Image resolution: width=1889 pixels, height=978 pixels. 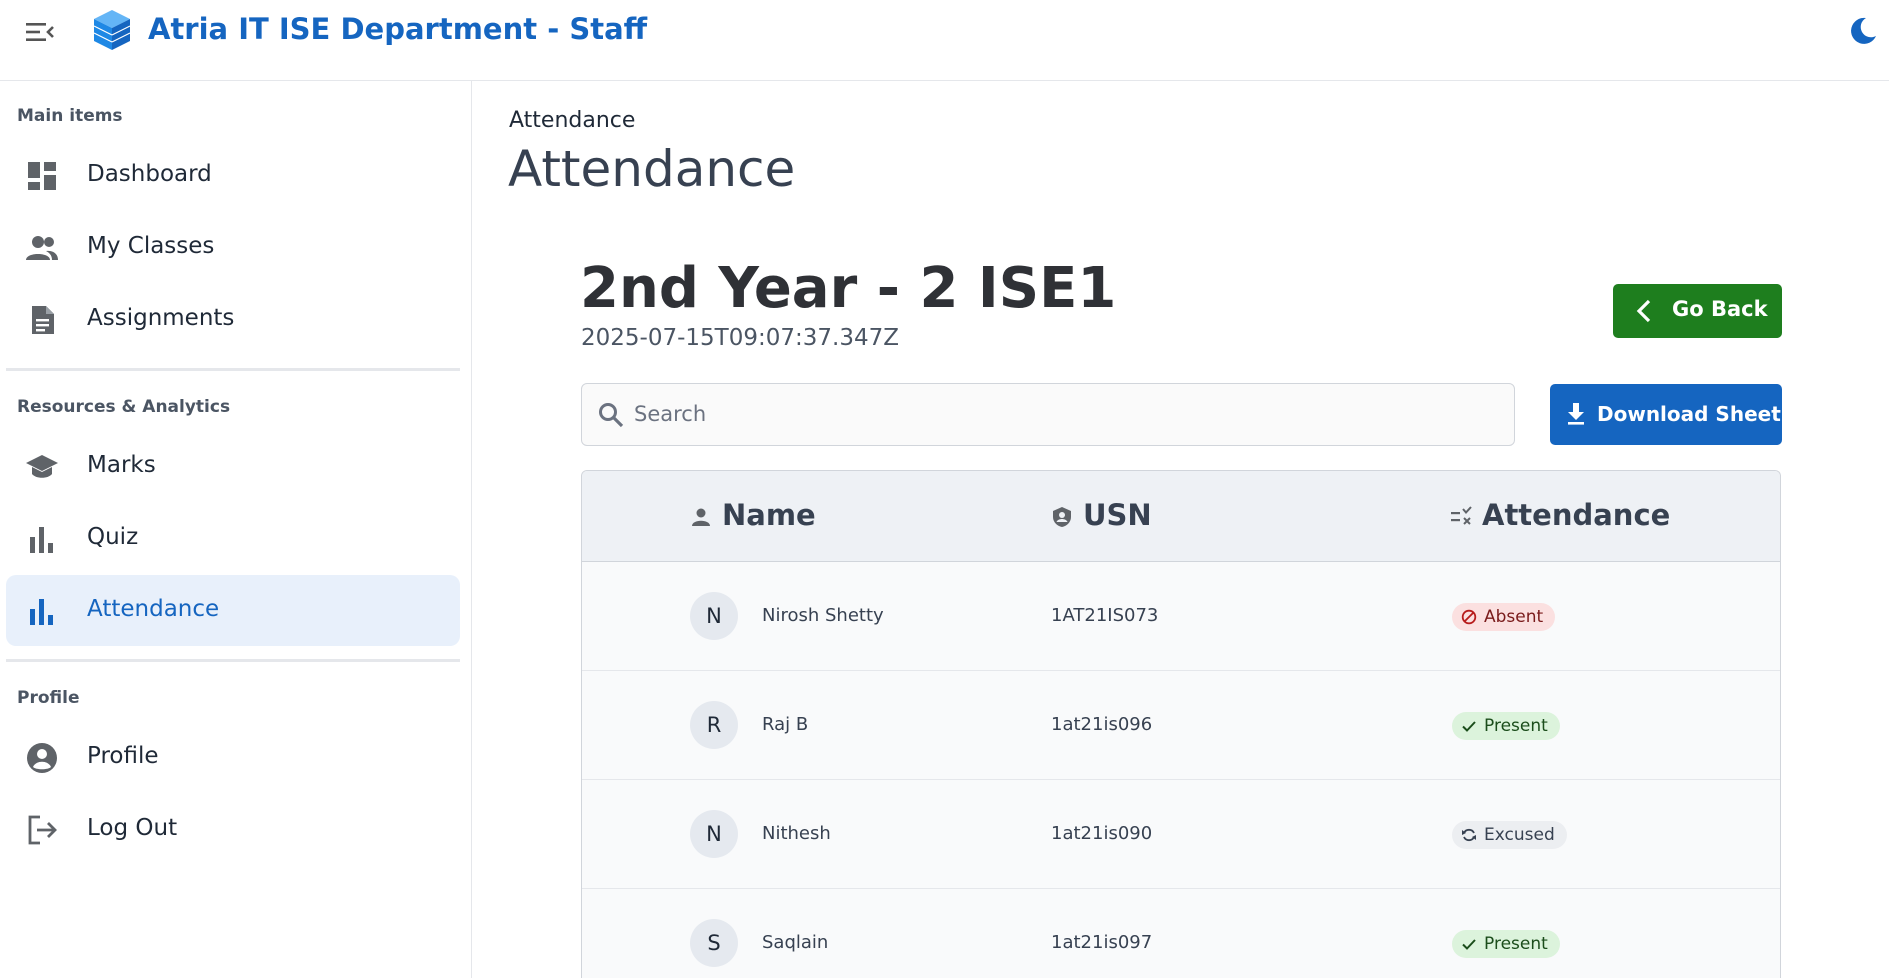 What do you see at coordinates (398, 29) in the screenshot?
I see `app-title: Atria IT ISE Department - Staff` at bounding box center [398, 29].